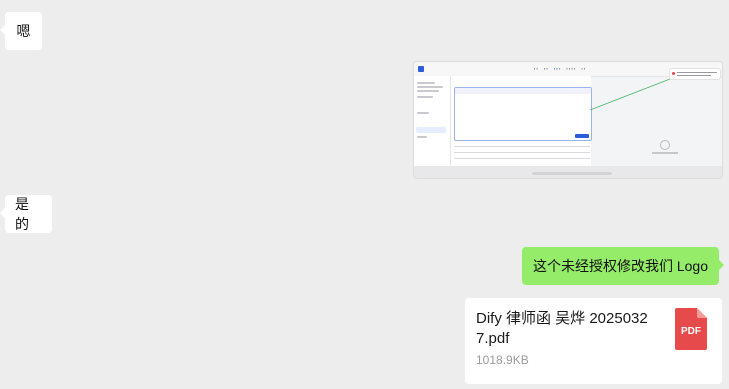 Image resolution: width=729 pixels, height=389 pixels. I want to click on message-bubble-incoming: 是的, so click(26, 214).